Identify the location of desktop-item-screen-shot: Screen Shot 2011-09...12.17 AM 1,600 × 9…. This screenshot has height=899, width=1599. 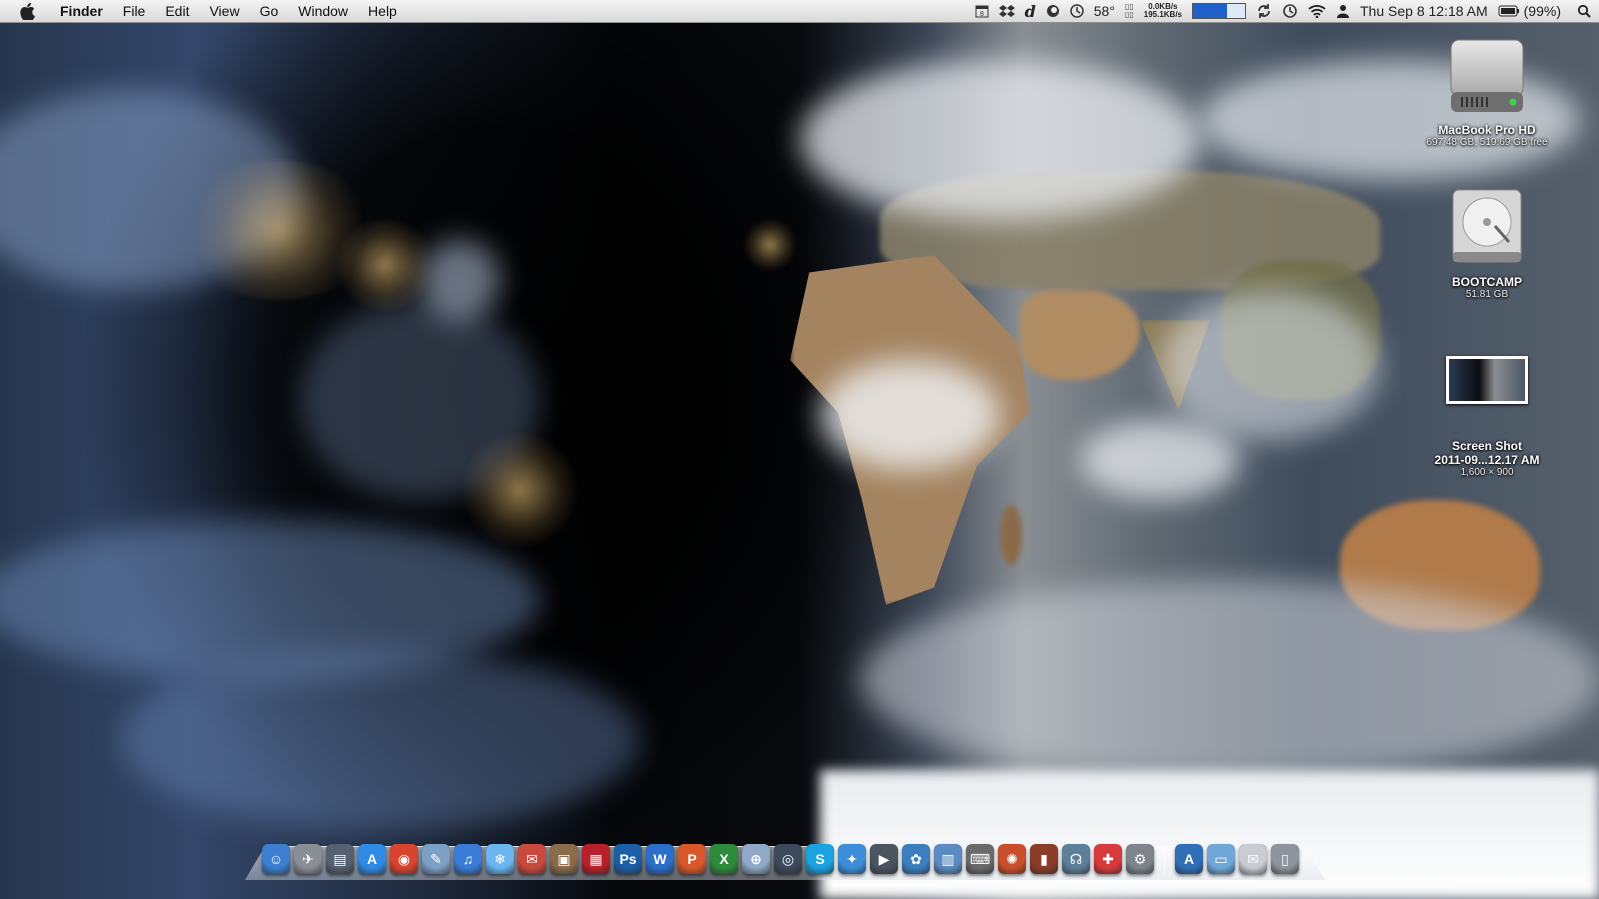
(1487, 416).